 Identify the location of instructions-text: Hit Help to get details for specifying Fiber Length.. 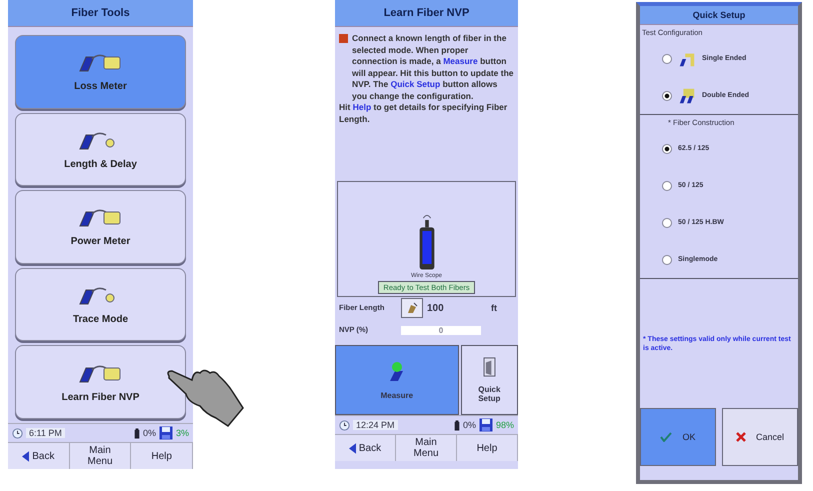
(423, 113).